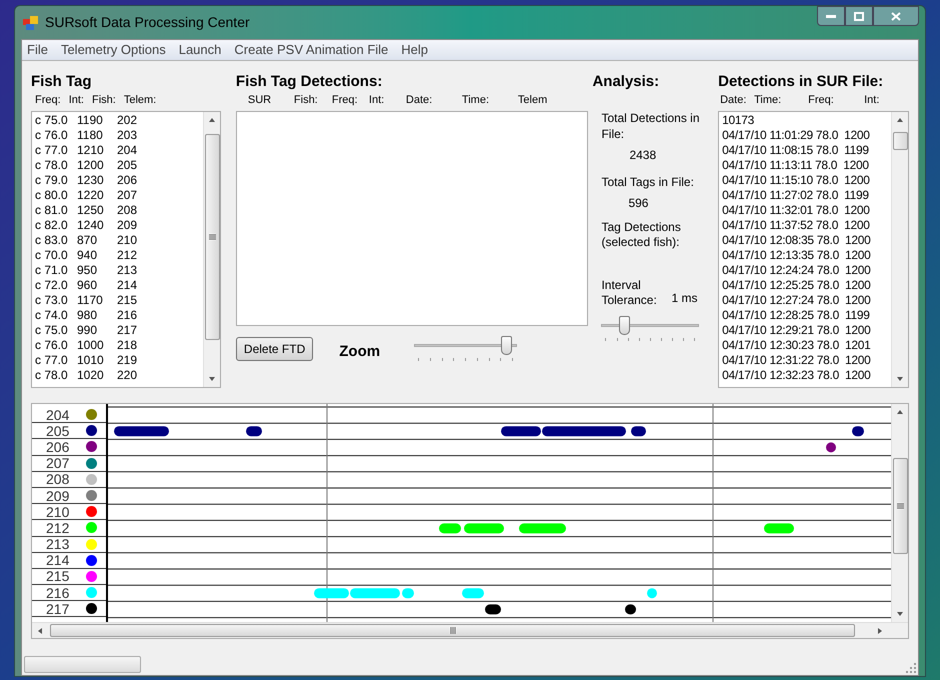 Image resolution: width=940 pixels, height=680 pixels. What do you see at coordinates (310, 81) in the screenshot?
I see `section-title: Fish Tag Detections:` at bounding box center [310, 81].